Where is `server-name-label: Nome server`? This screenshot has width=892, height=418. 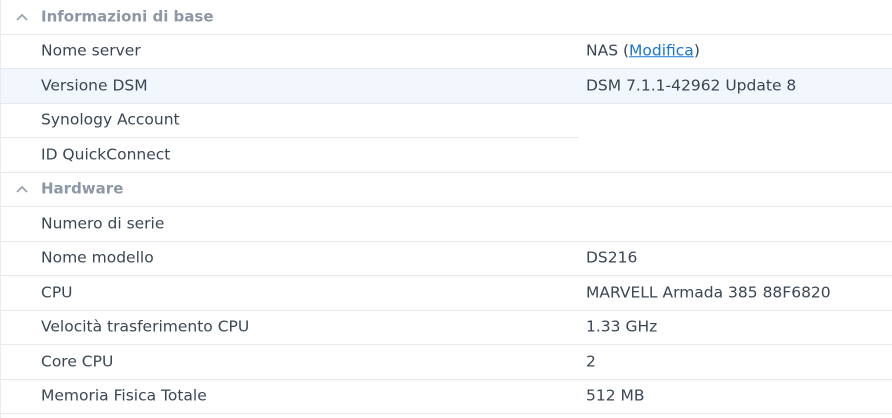 server-name-label: Nome server is located at coordinates (91, 50).